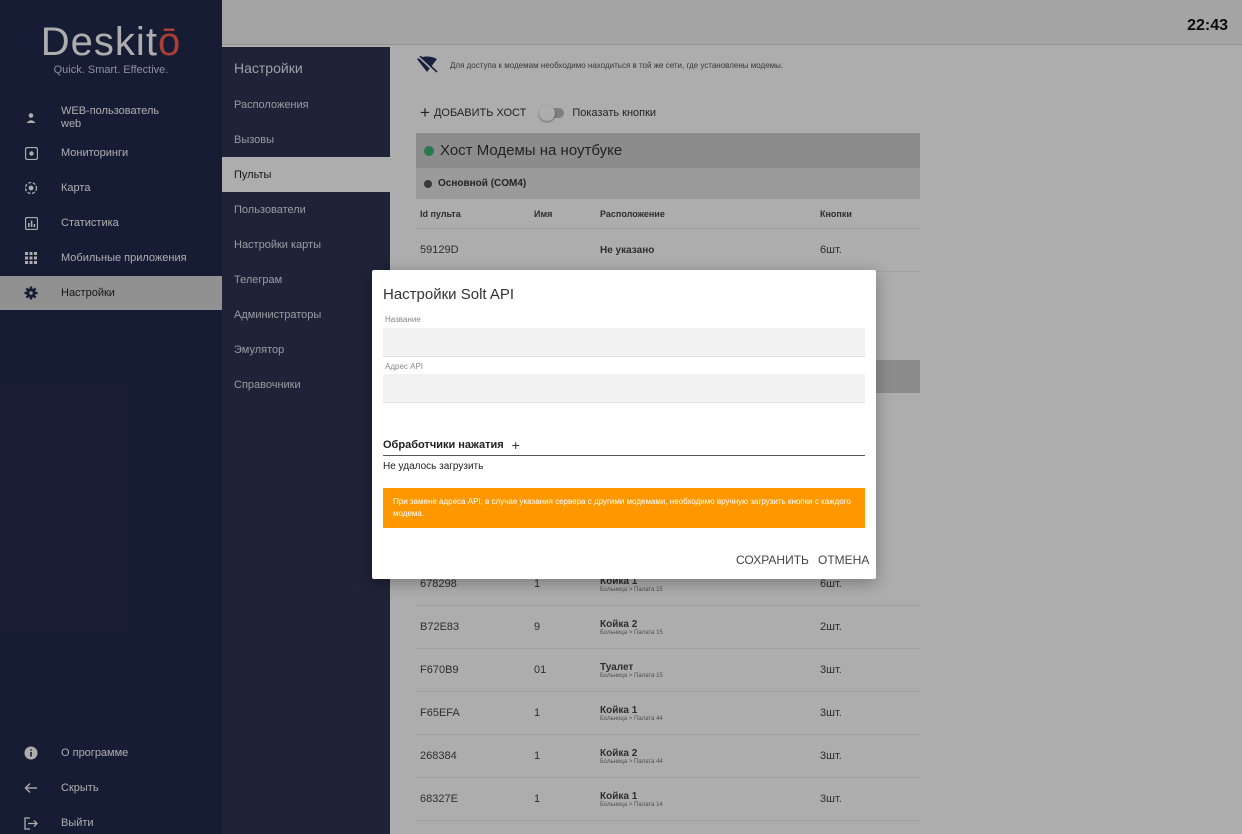 Image resolution: width=1242 pixels, height=834 pixels. I want to click on api-address-field, so click(624, 388).